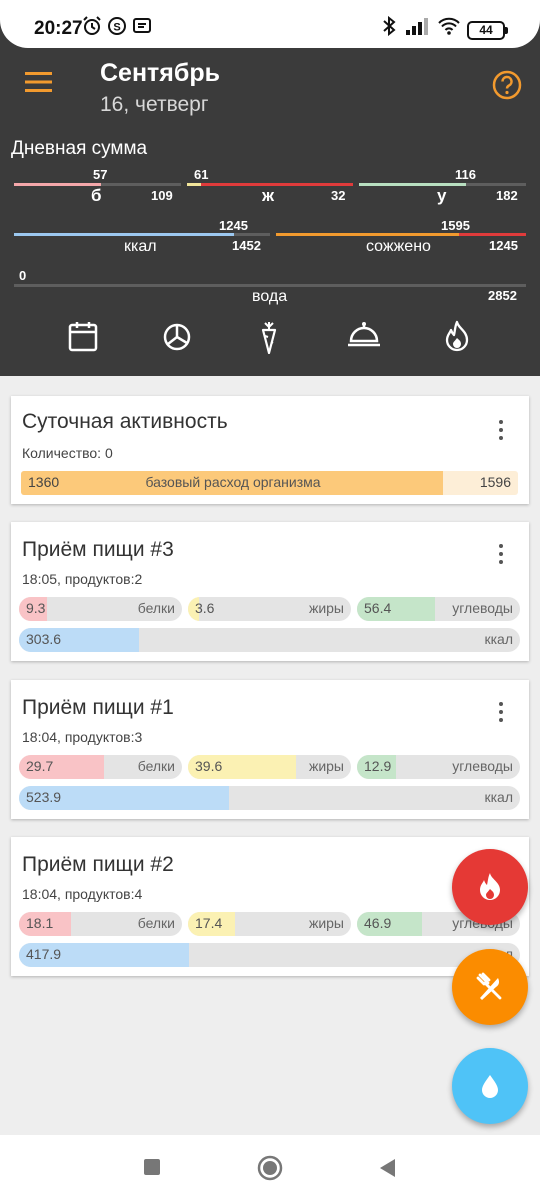 The width and height of the screenshot is (540, 1200). What do you see at coordinates (44, 639) in the screenshot?
I see `meal-kcal-value: 303.6` at bounding box center [44, 639].